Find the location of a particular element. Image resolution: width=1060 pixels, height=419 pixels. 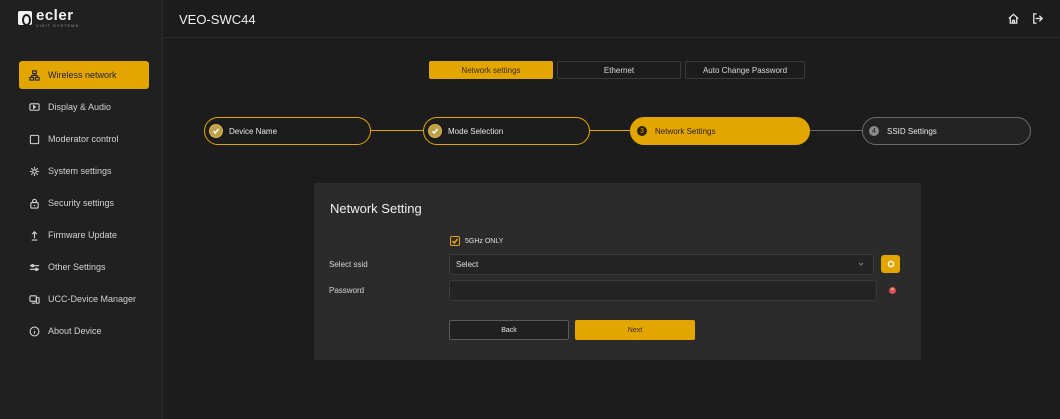

upload-icon is located at coordinates (34, 235).